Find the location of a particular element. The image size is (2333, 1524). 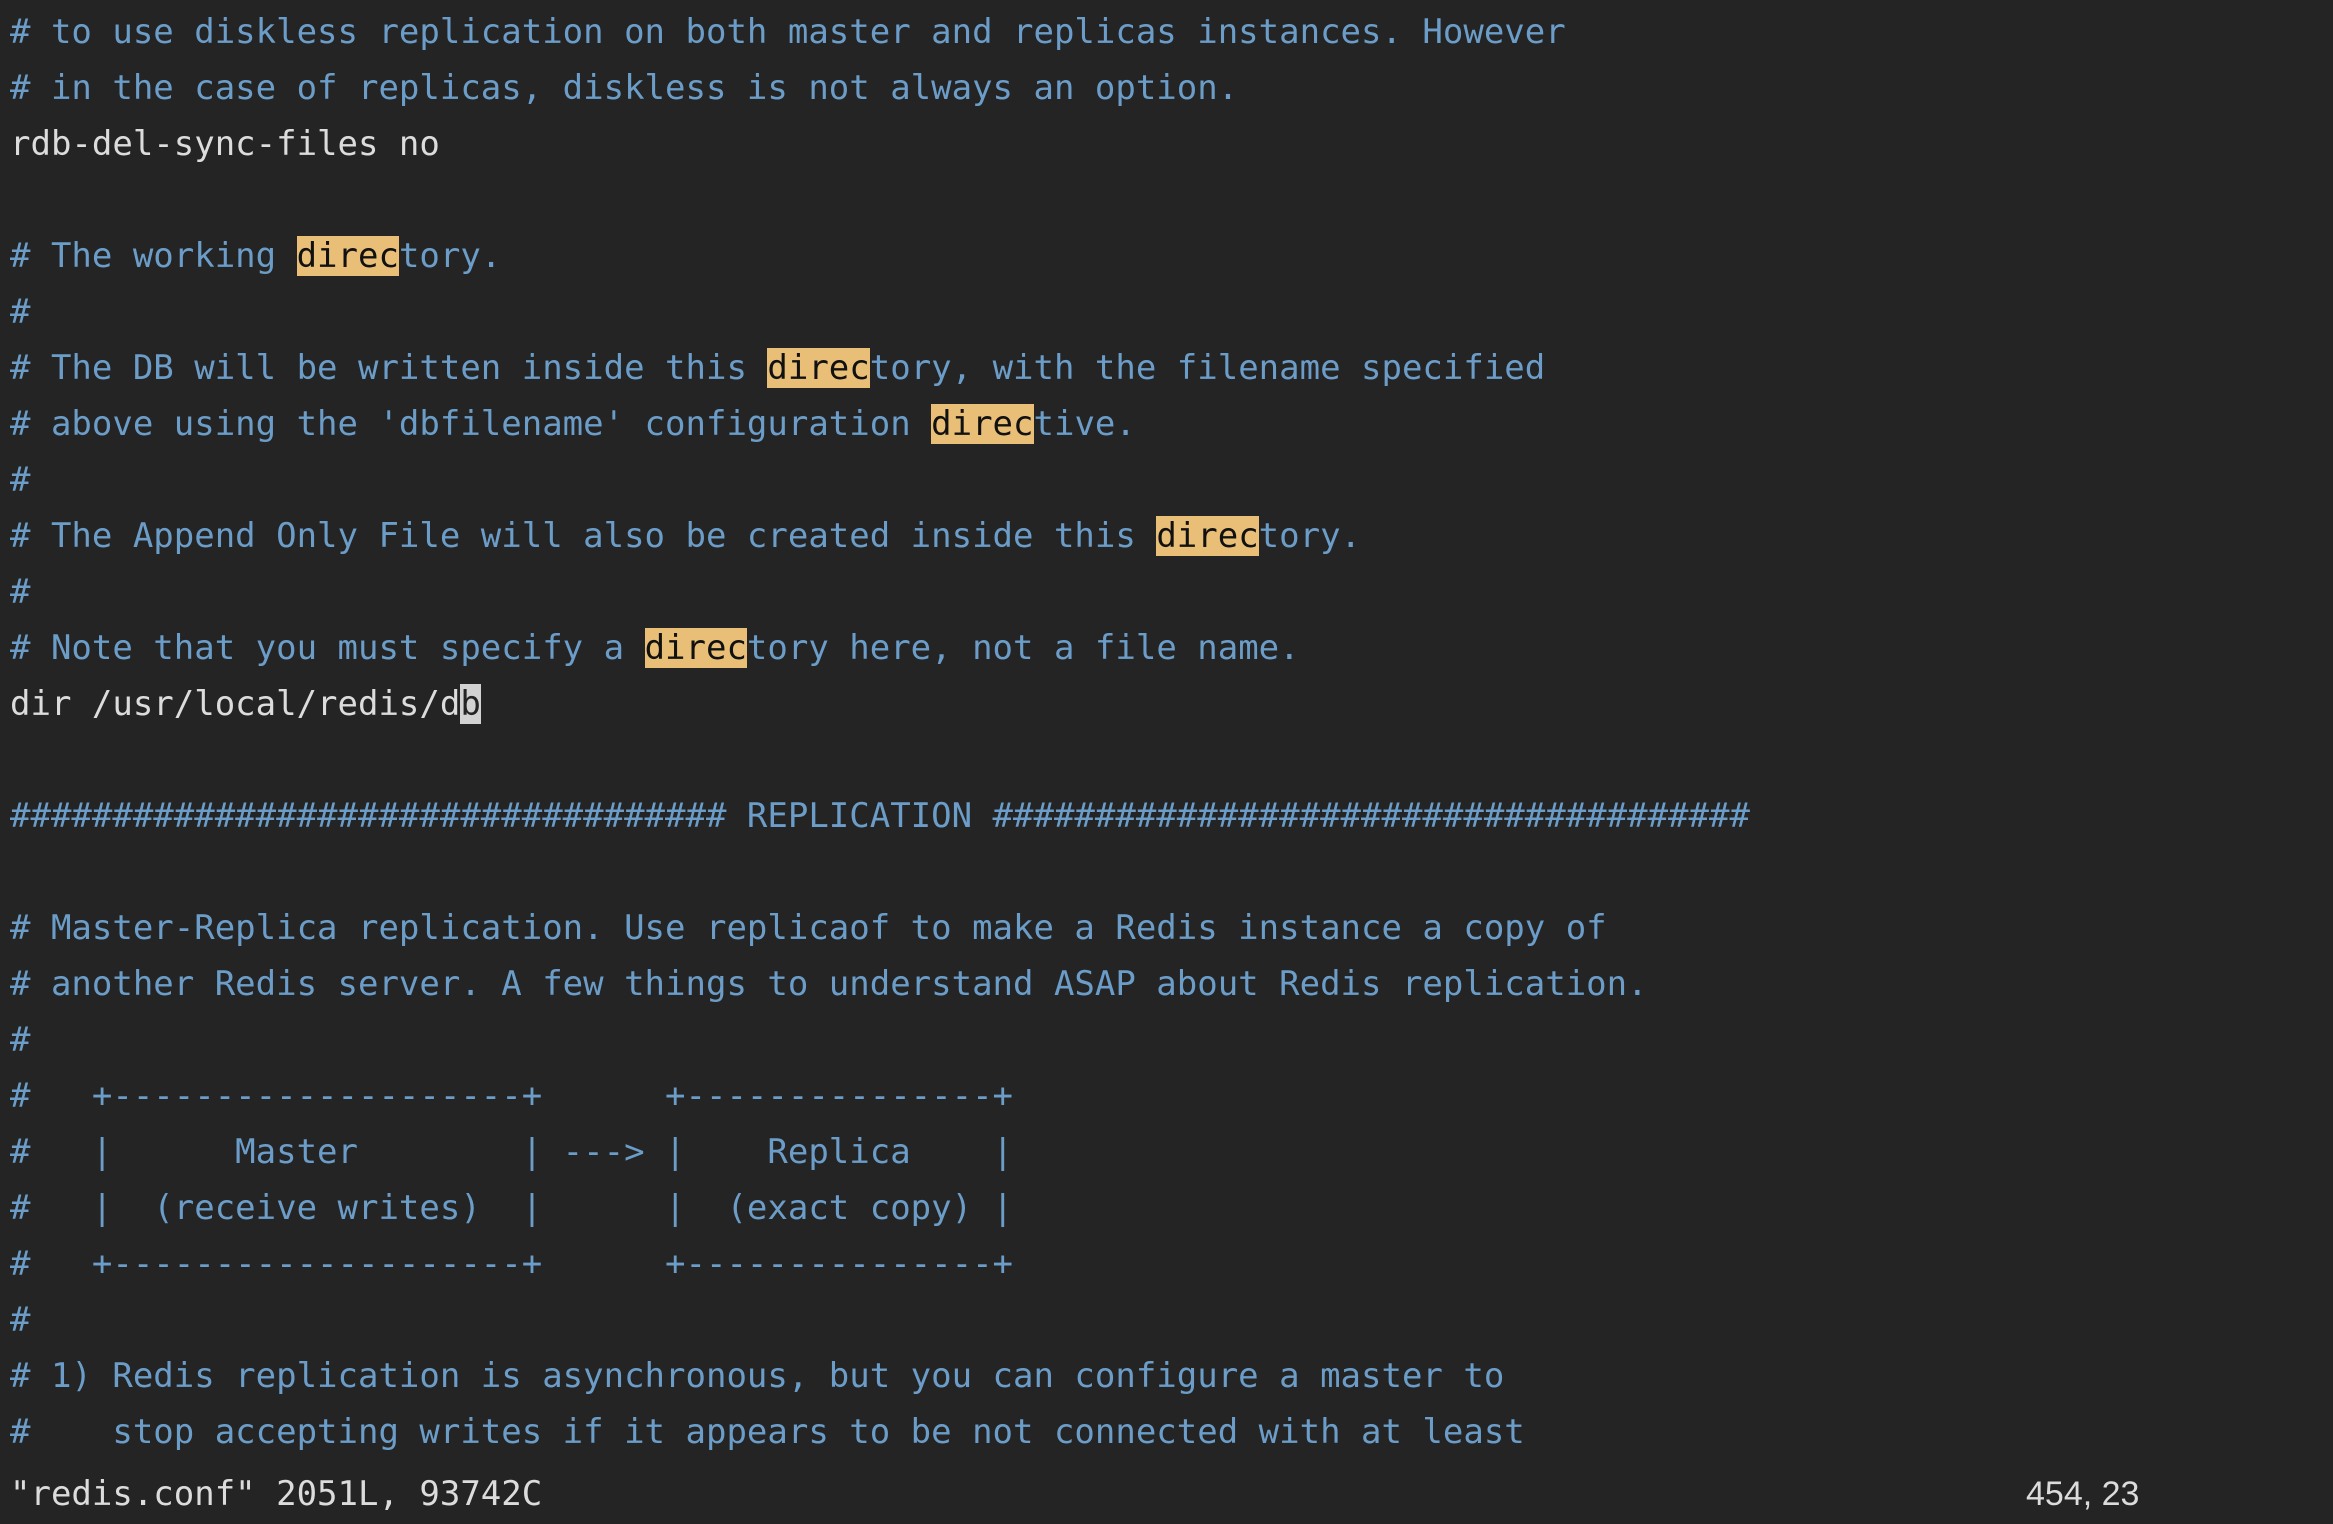

editor-line: # | Master | ---> | Replica | is located at coordinates (1171, 1152).